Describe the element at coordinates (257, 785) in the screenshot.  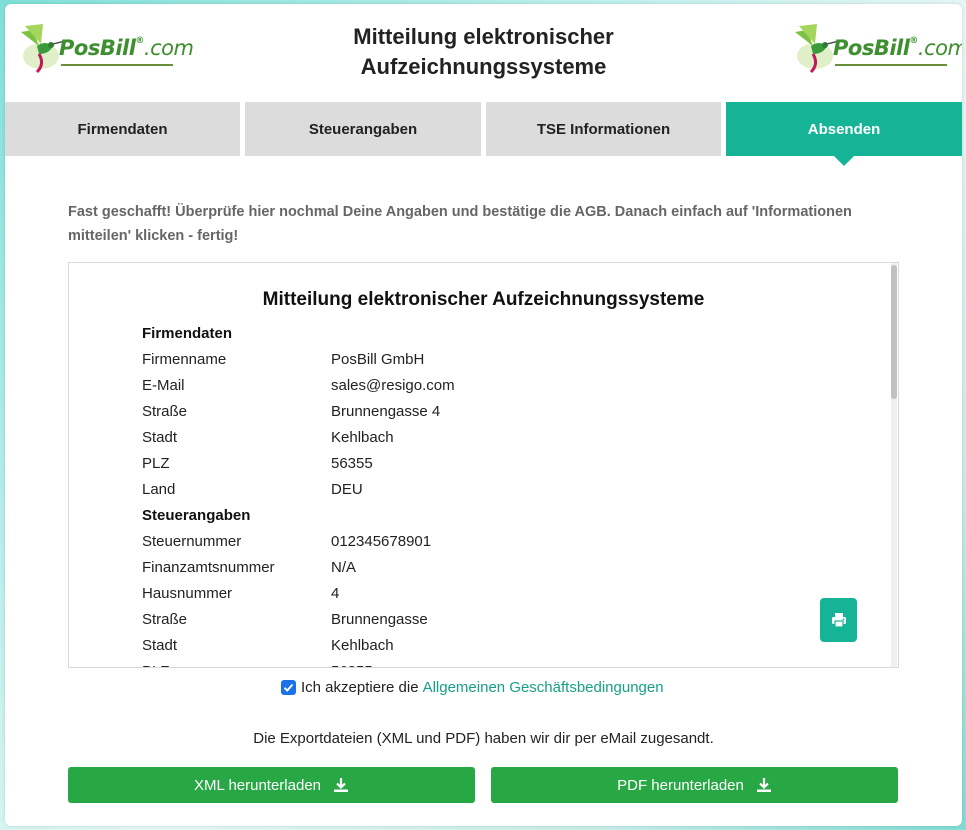
I see `xml-download-label: XML herunterladen` at that location.